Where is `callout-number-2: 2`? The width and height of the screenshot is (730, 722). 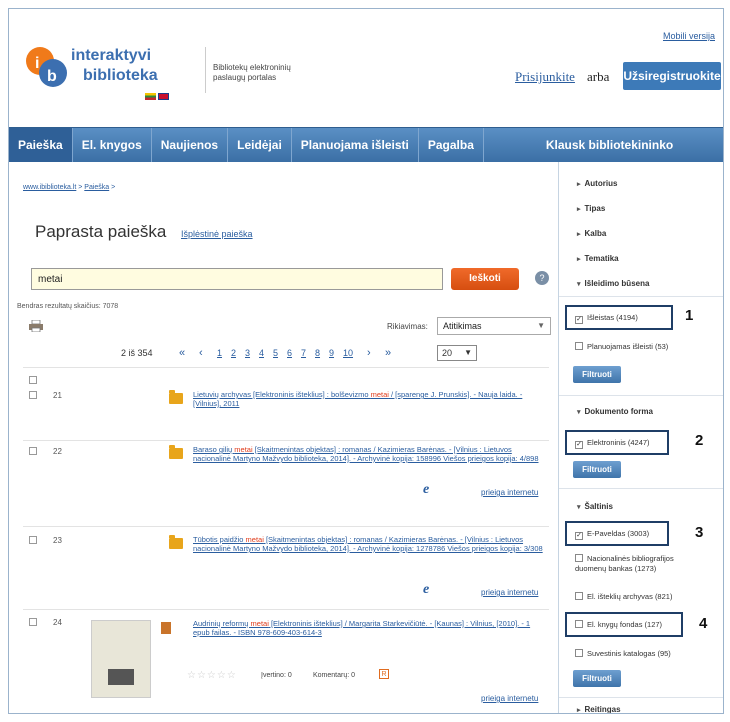 callout-number-2: 2 is located at coordinates (699, 440).